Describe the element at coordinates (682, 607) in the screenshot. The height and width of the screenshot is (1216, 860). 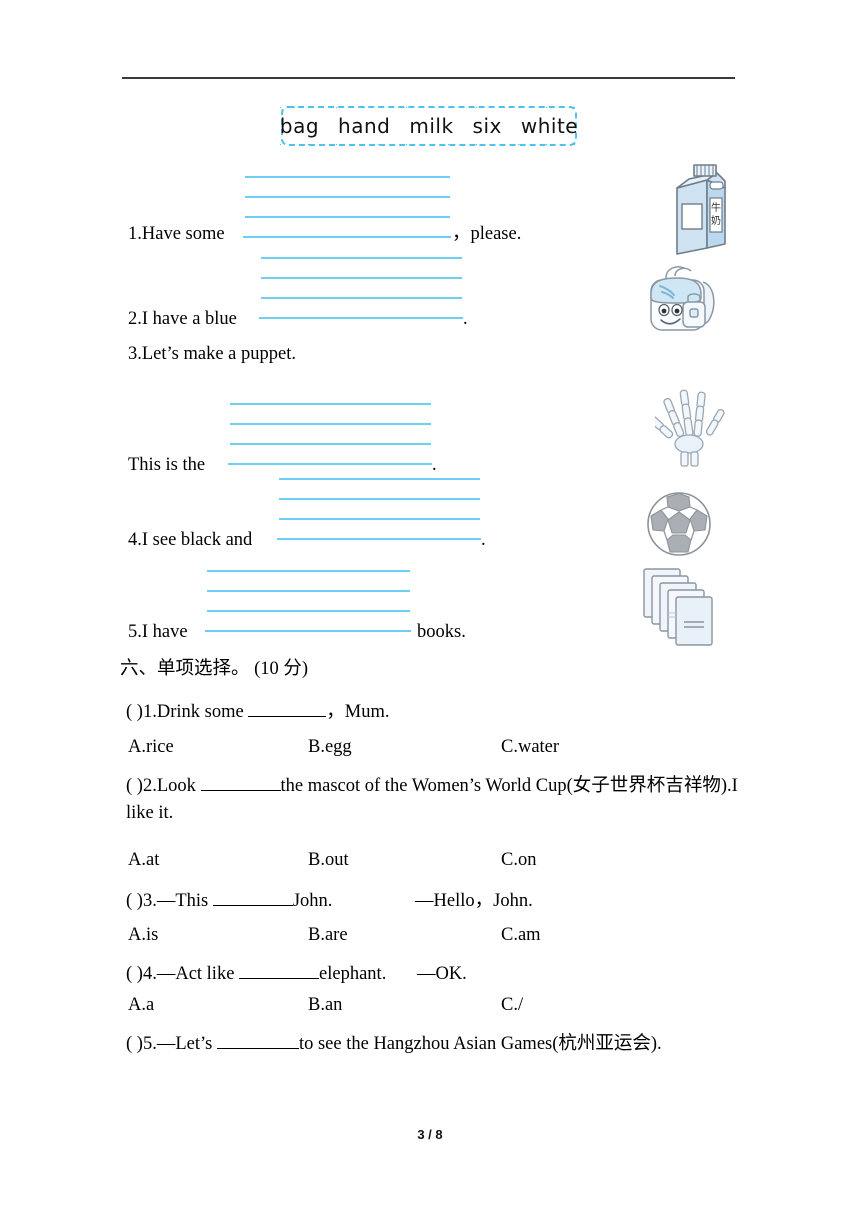
I see `books-illustration` at that location.